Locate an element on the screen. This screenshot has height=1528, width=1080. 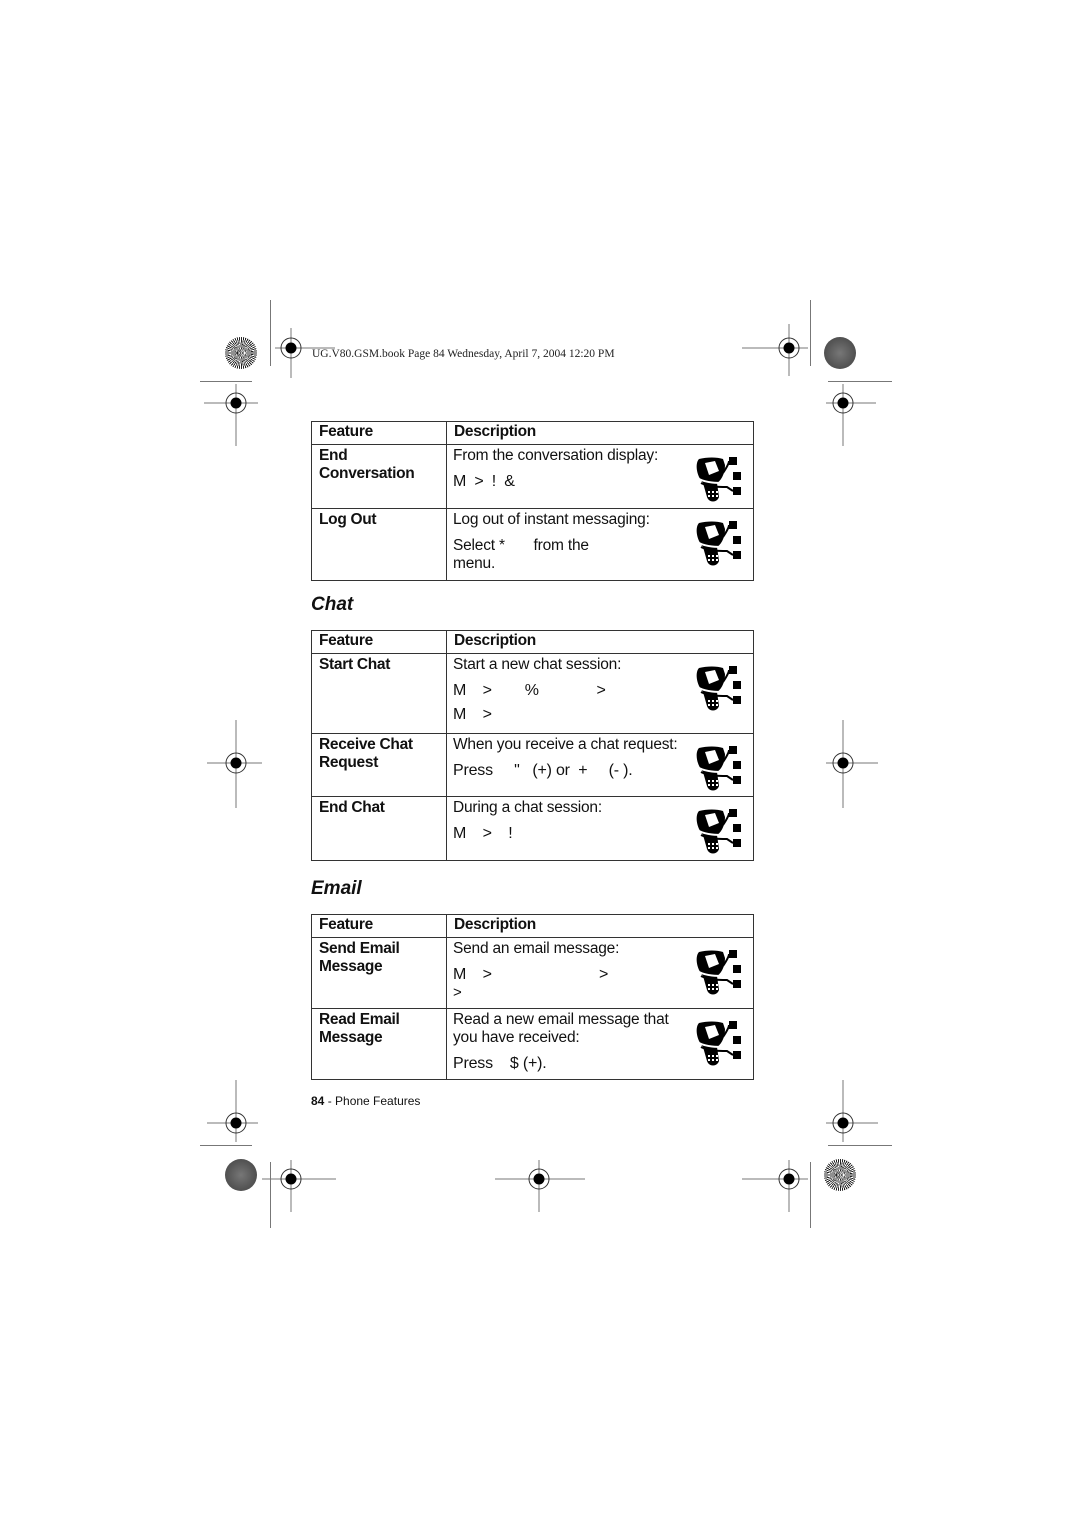
footer-section-name: - Phone Features is located at coordinates (372, 1101).